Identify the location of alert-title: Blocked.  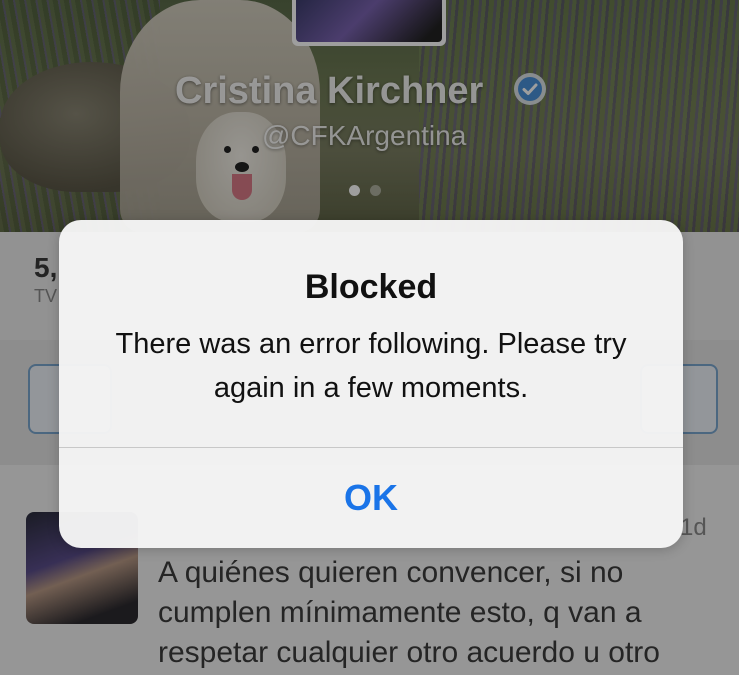
(371, 287).